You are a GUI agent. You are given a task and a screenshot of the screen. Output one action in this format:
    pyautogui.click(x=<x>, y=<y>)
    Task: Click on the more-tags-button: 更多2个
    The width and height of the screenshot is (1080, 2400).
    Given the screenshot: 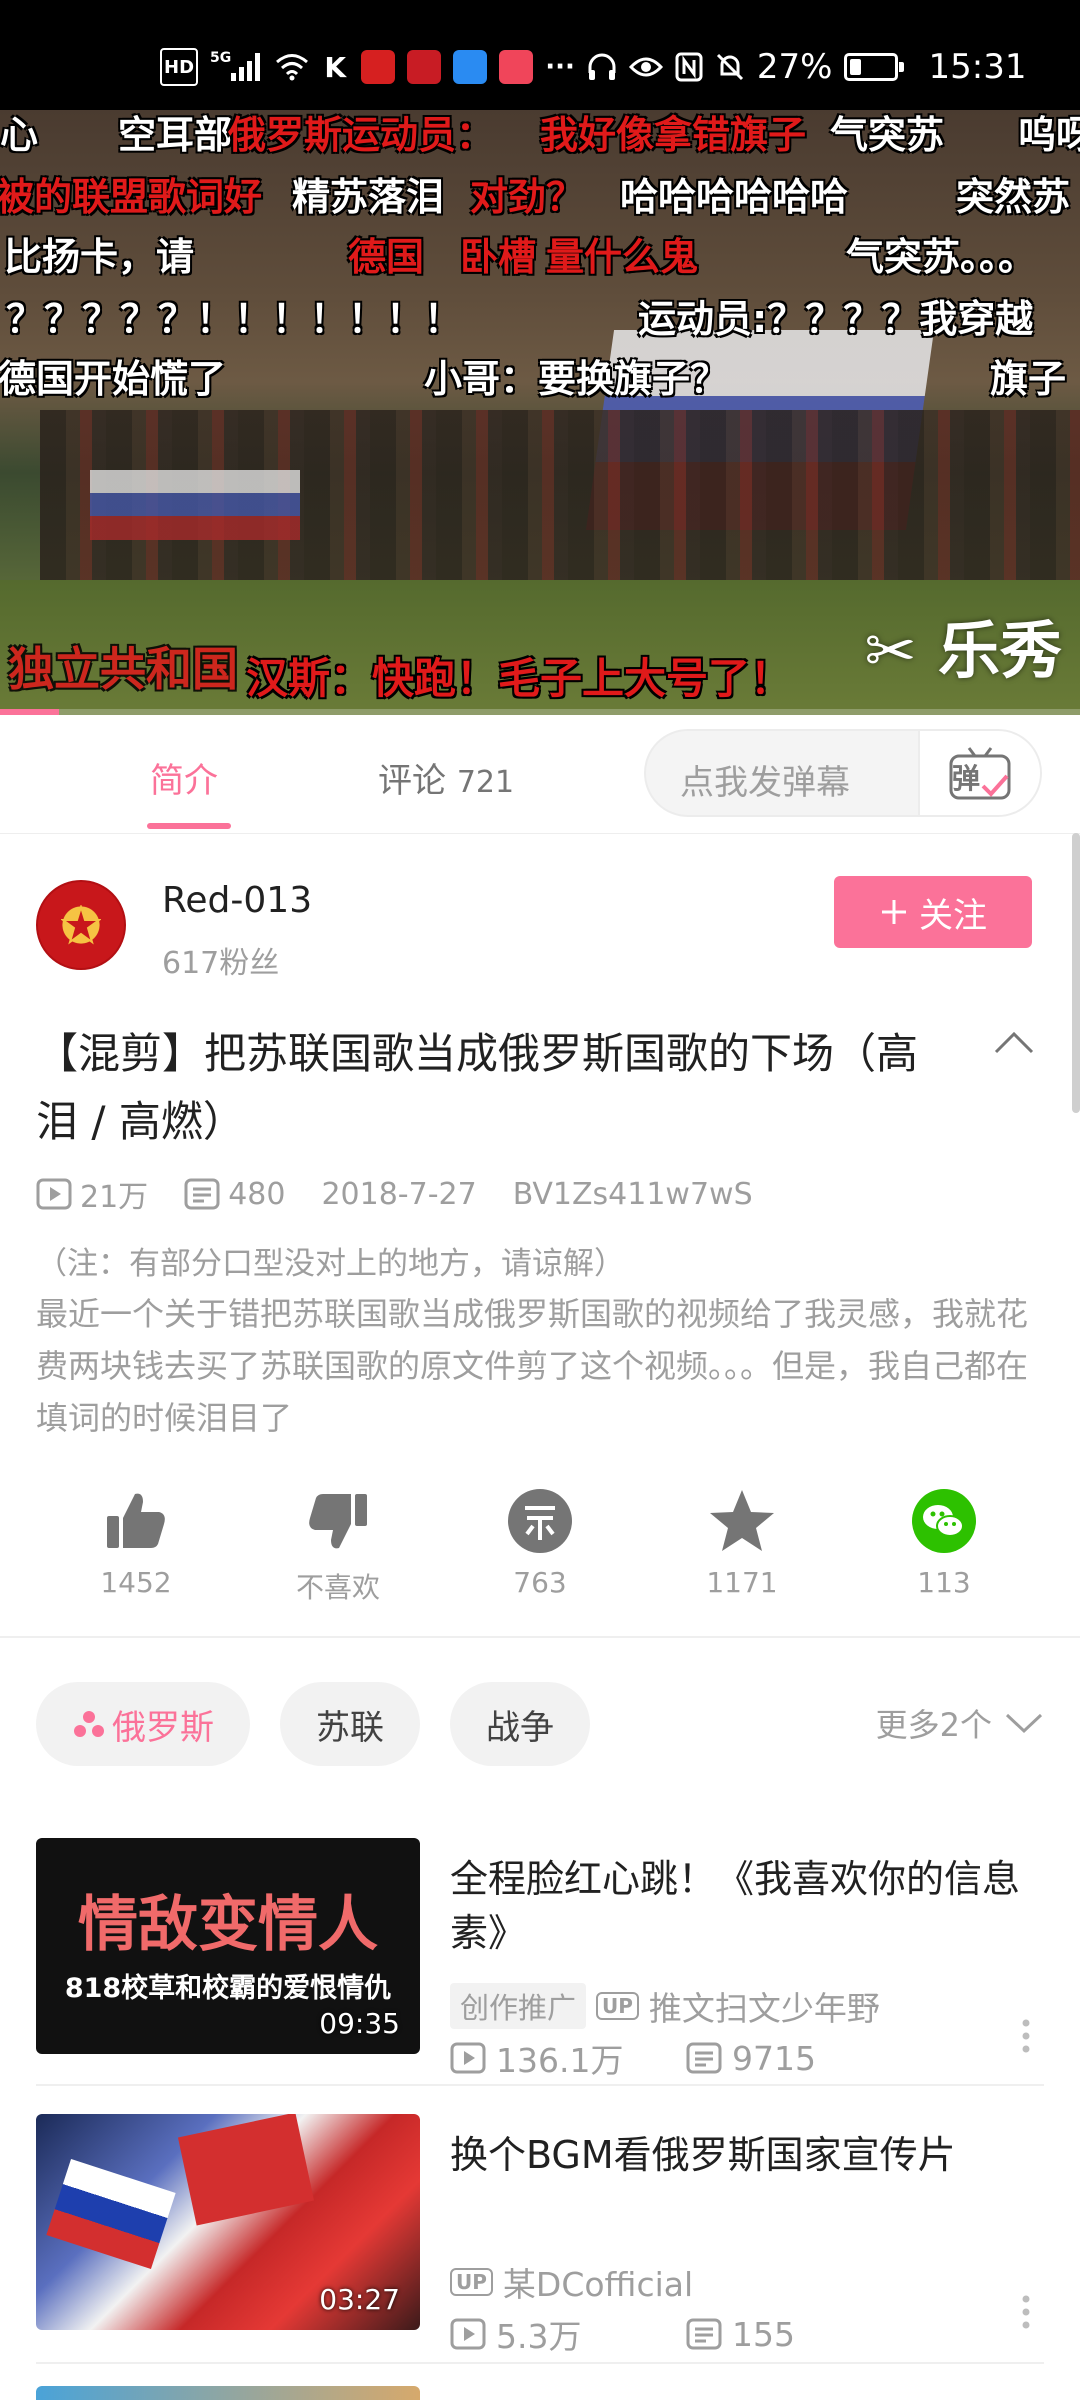 What is the action you would take?
    pyautogui.click(x=960, y=1723)
    